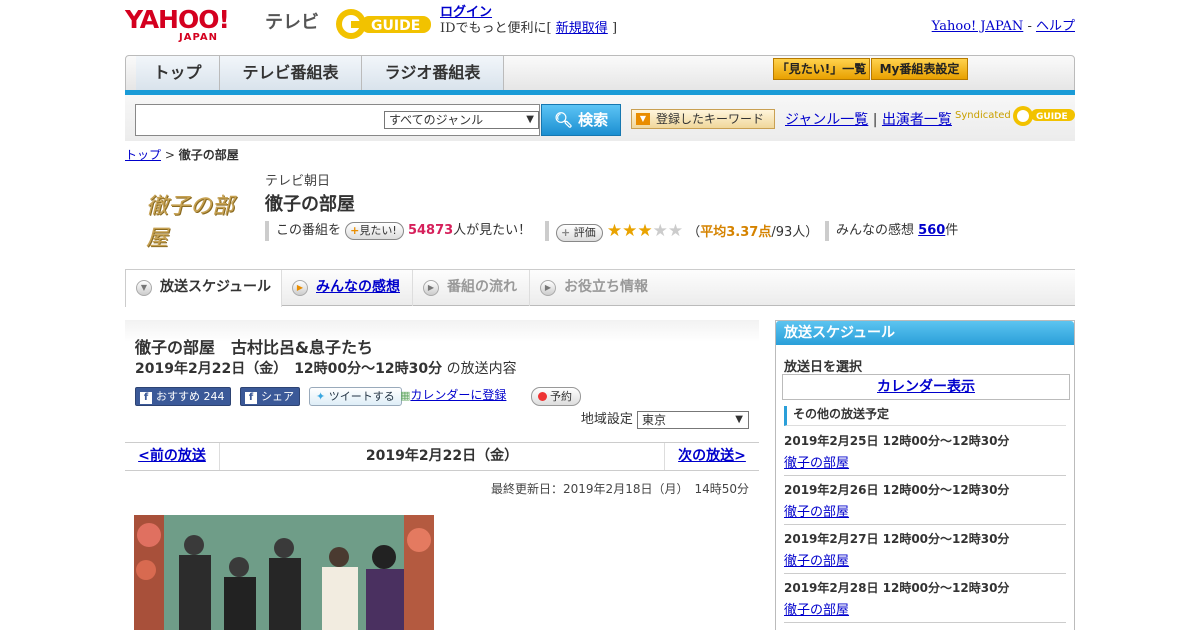  Describe the element at coordinates (208, 155) in the screenshot. I see `breadcrumb-current: 徹子の部屋` at that location.